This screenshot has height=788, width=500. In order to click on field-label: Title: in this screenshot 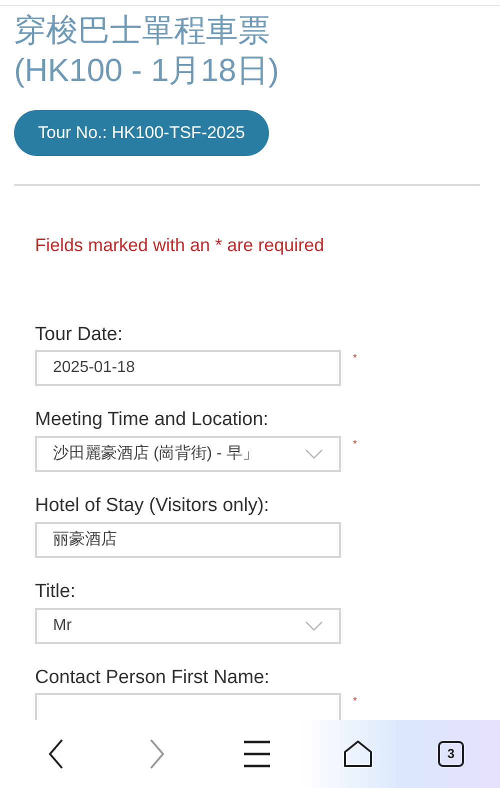, I will do `click(55, 592)`.